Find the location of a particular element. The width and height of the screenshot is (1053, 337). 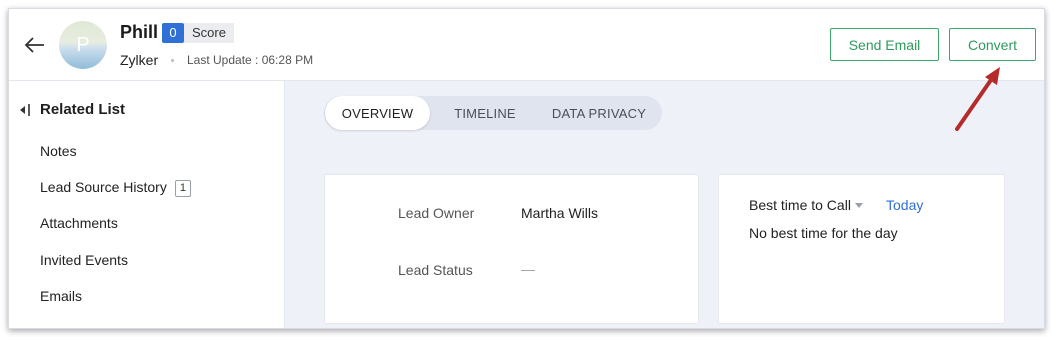

sidebar-item-label: Emails is located at coordinates (61, 296).